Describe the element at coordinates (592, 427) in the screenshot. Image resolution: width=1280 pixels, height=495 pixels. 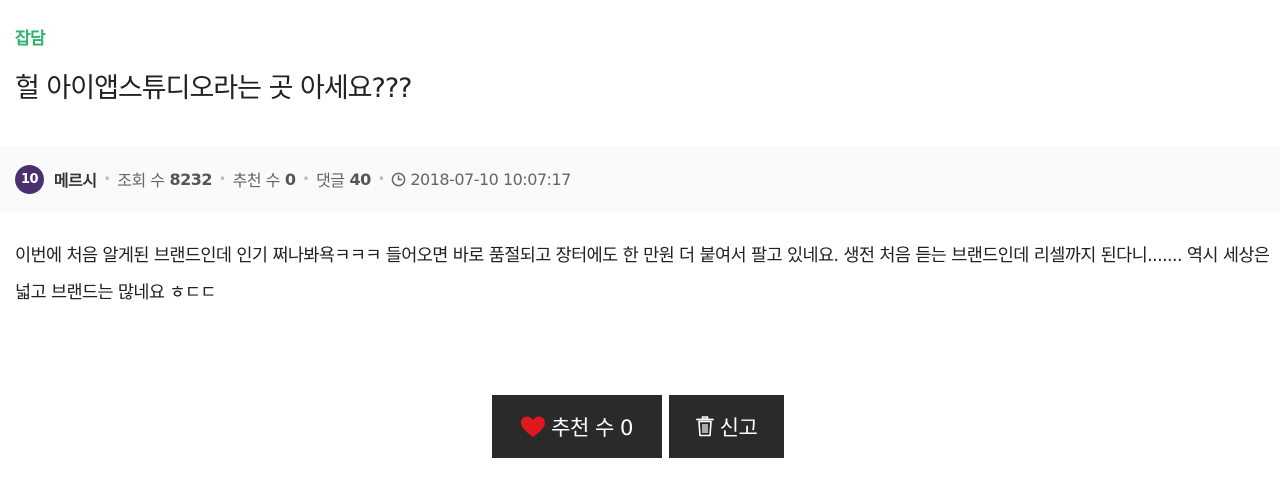
I see `recommend-button-label: 추천 수 0` at that location.